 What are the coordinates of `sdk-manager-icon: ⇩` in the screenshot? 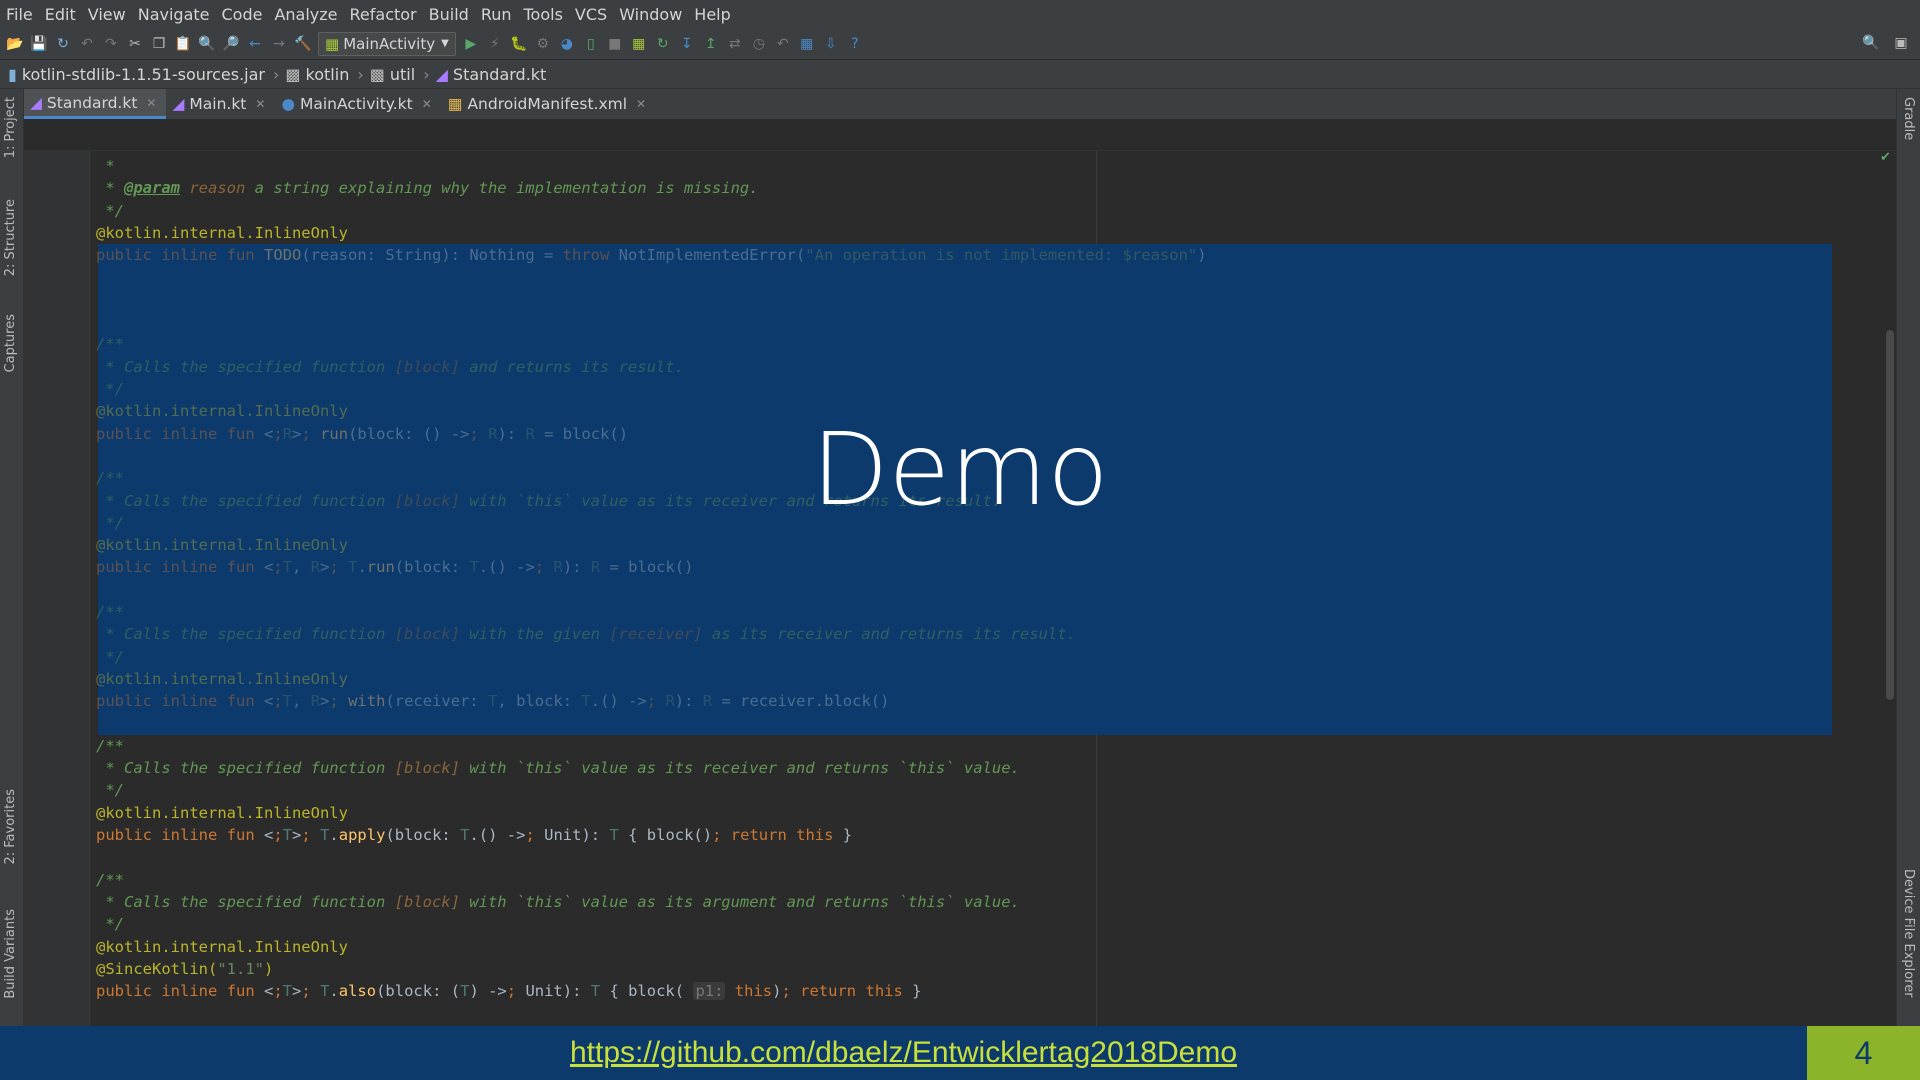 It's located at (831, 44).